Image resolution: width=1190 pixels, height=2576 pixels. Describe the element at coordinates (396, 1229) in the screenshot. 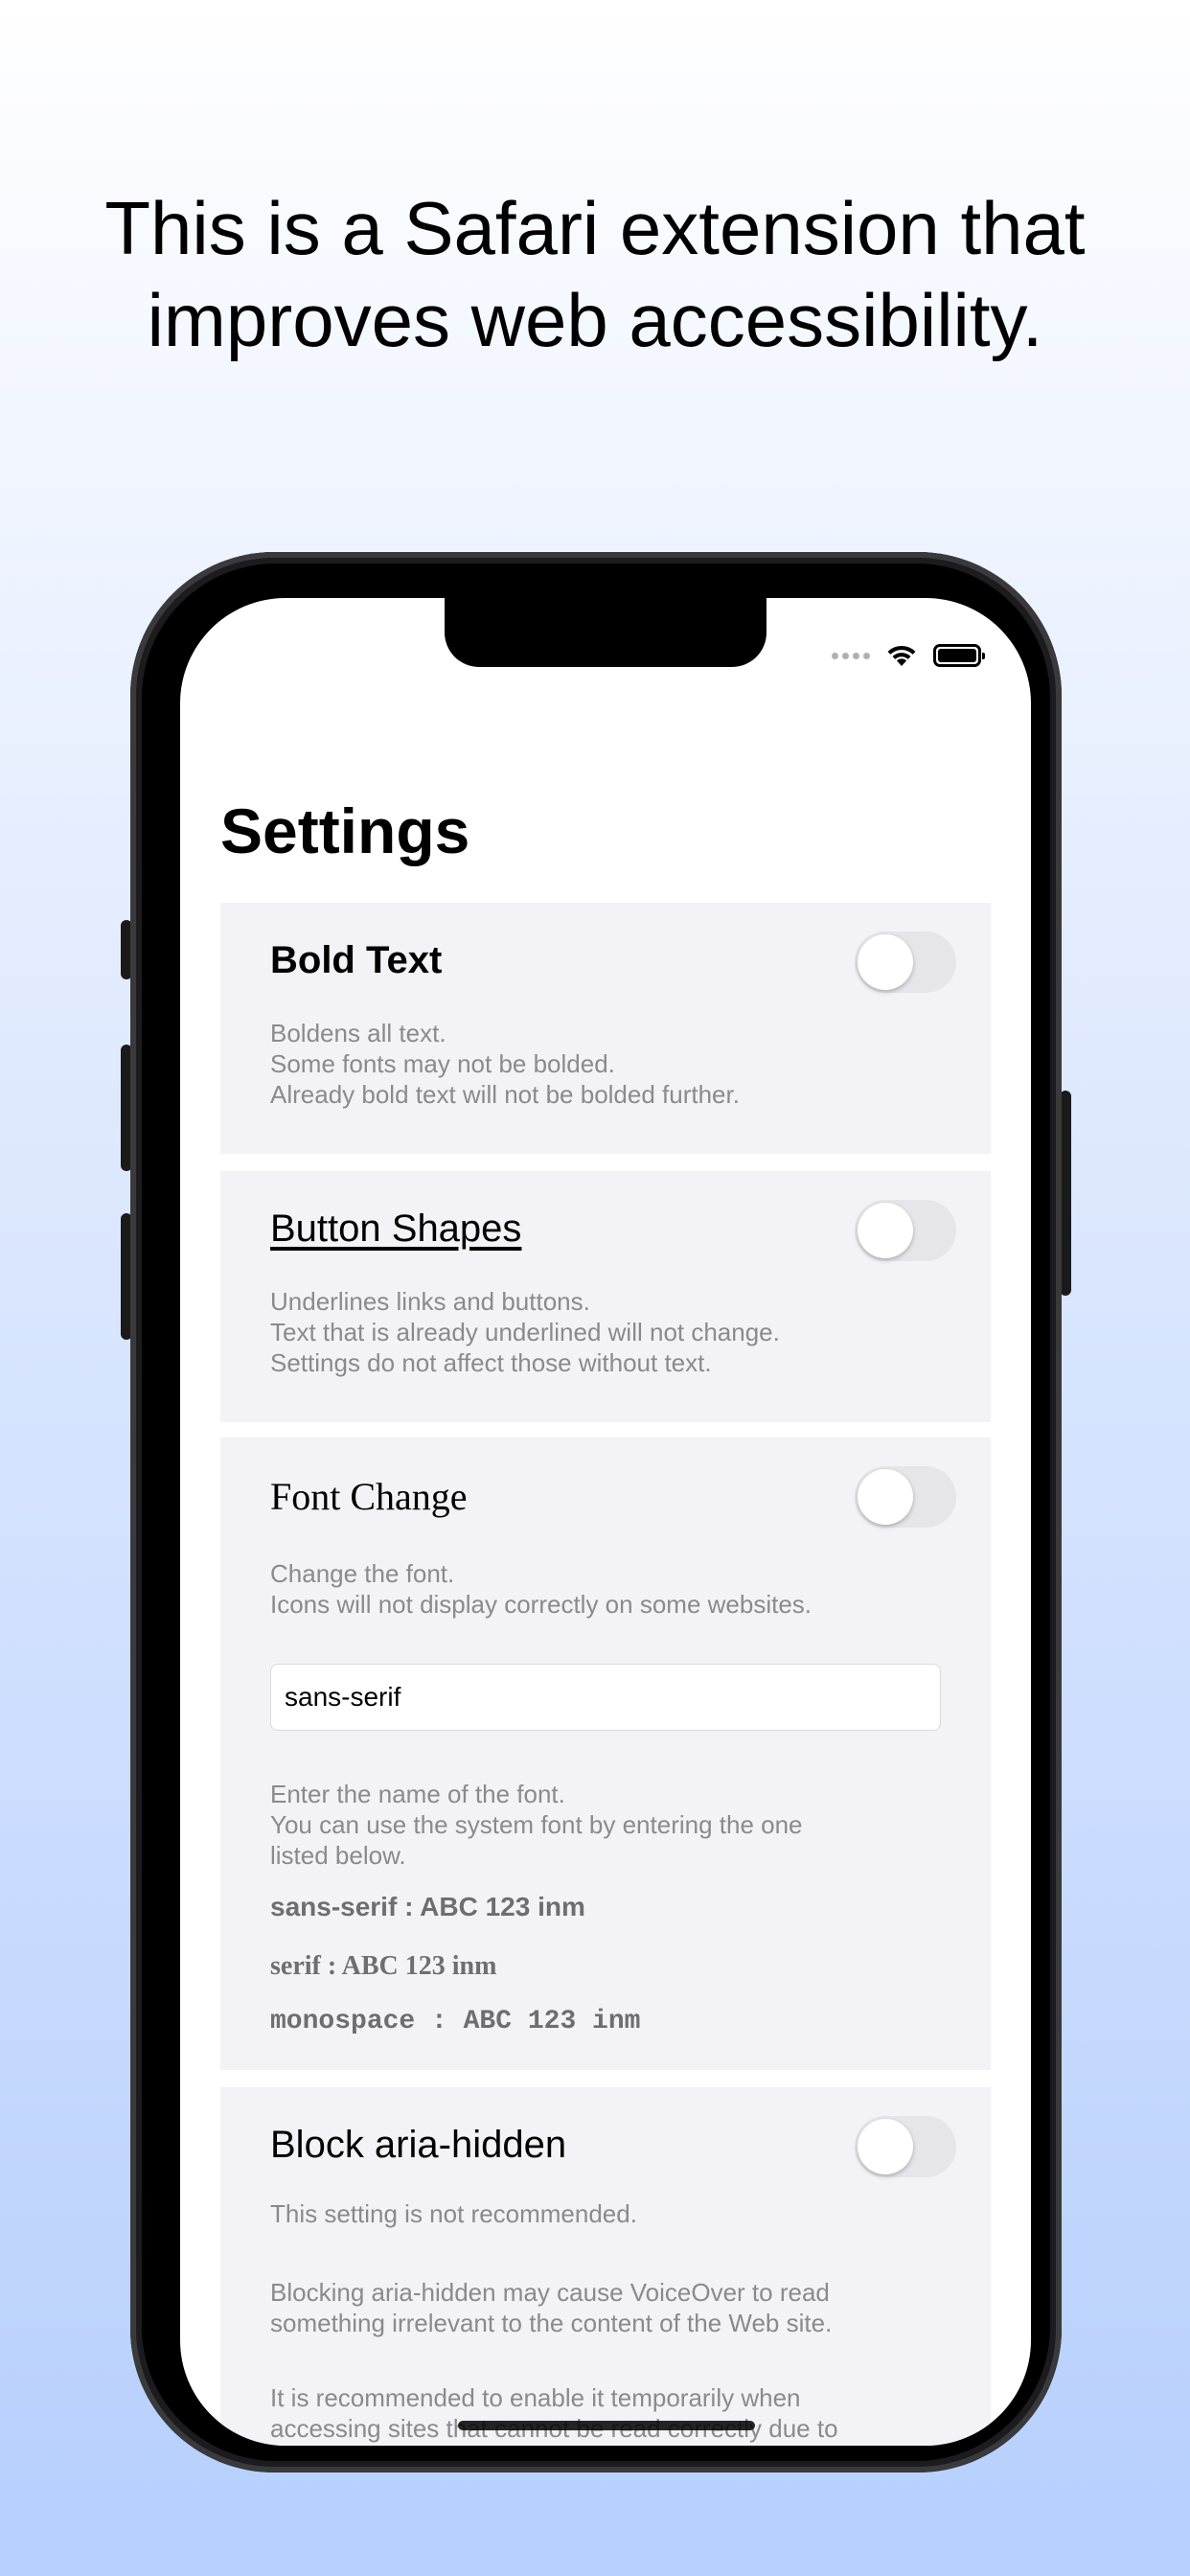

I see `button-shapes-title: Button Shapes` at that location.